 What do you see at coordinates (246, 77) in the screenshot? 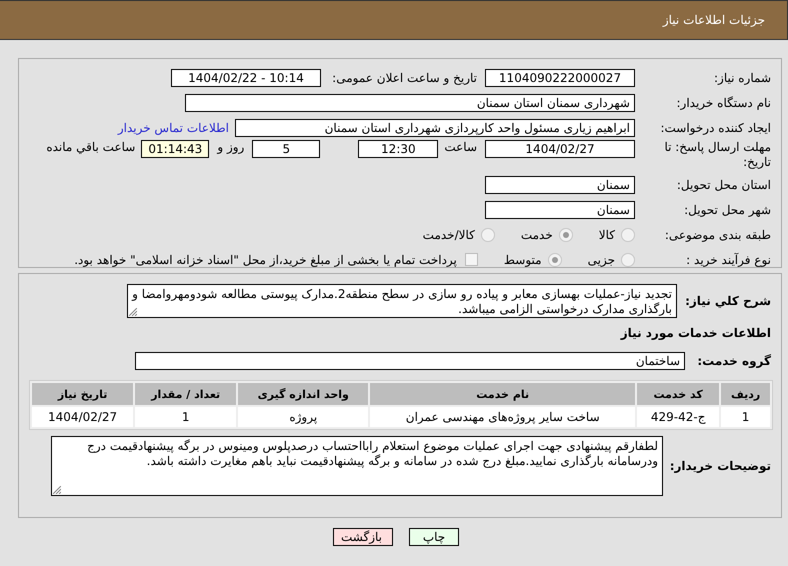
I see `announce-date-field: 1404/02/22 - 10:14` at bounding box center [246, 77].